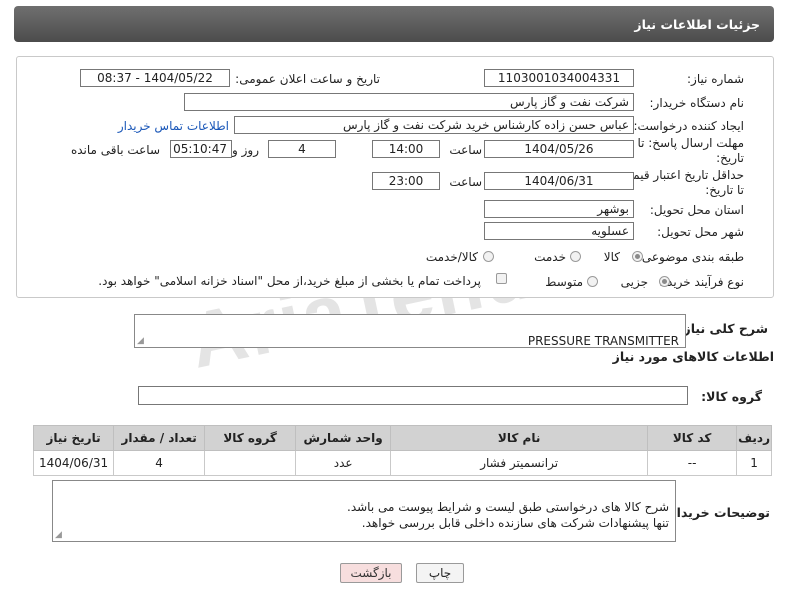 This screenshot has height=598, width=788. I want to click on buyer-org-label: نام دستگاه خریدار:, so click(697, 103).